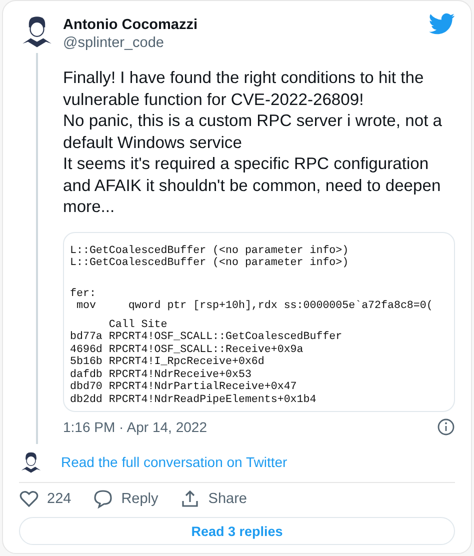  I want to click on code-line: dafdb RPCRT4!NdrReceive+0x53, so click(161, 374).